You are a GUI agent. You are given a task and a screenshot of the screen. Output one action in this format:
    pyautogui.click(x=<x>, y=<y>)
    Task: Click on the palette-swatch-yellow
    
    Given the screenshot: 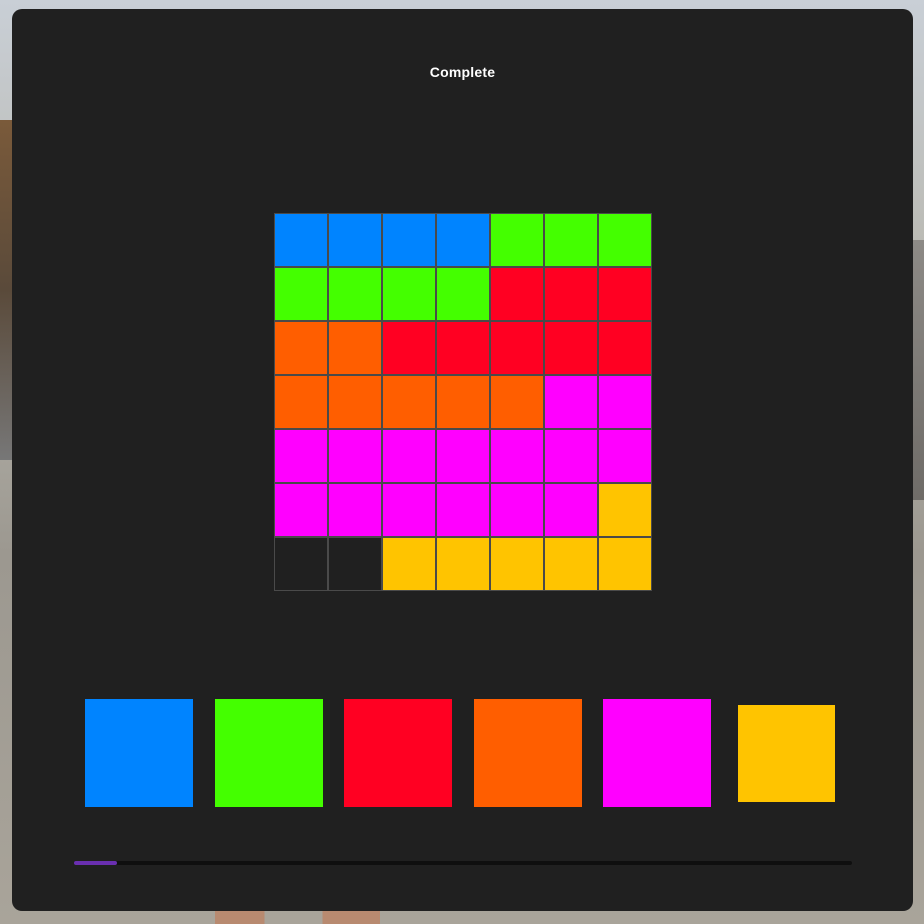 What is the action you would take?
    pyautogui.click(x=786, y=753)
    